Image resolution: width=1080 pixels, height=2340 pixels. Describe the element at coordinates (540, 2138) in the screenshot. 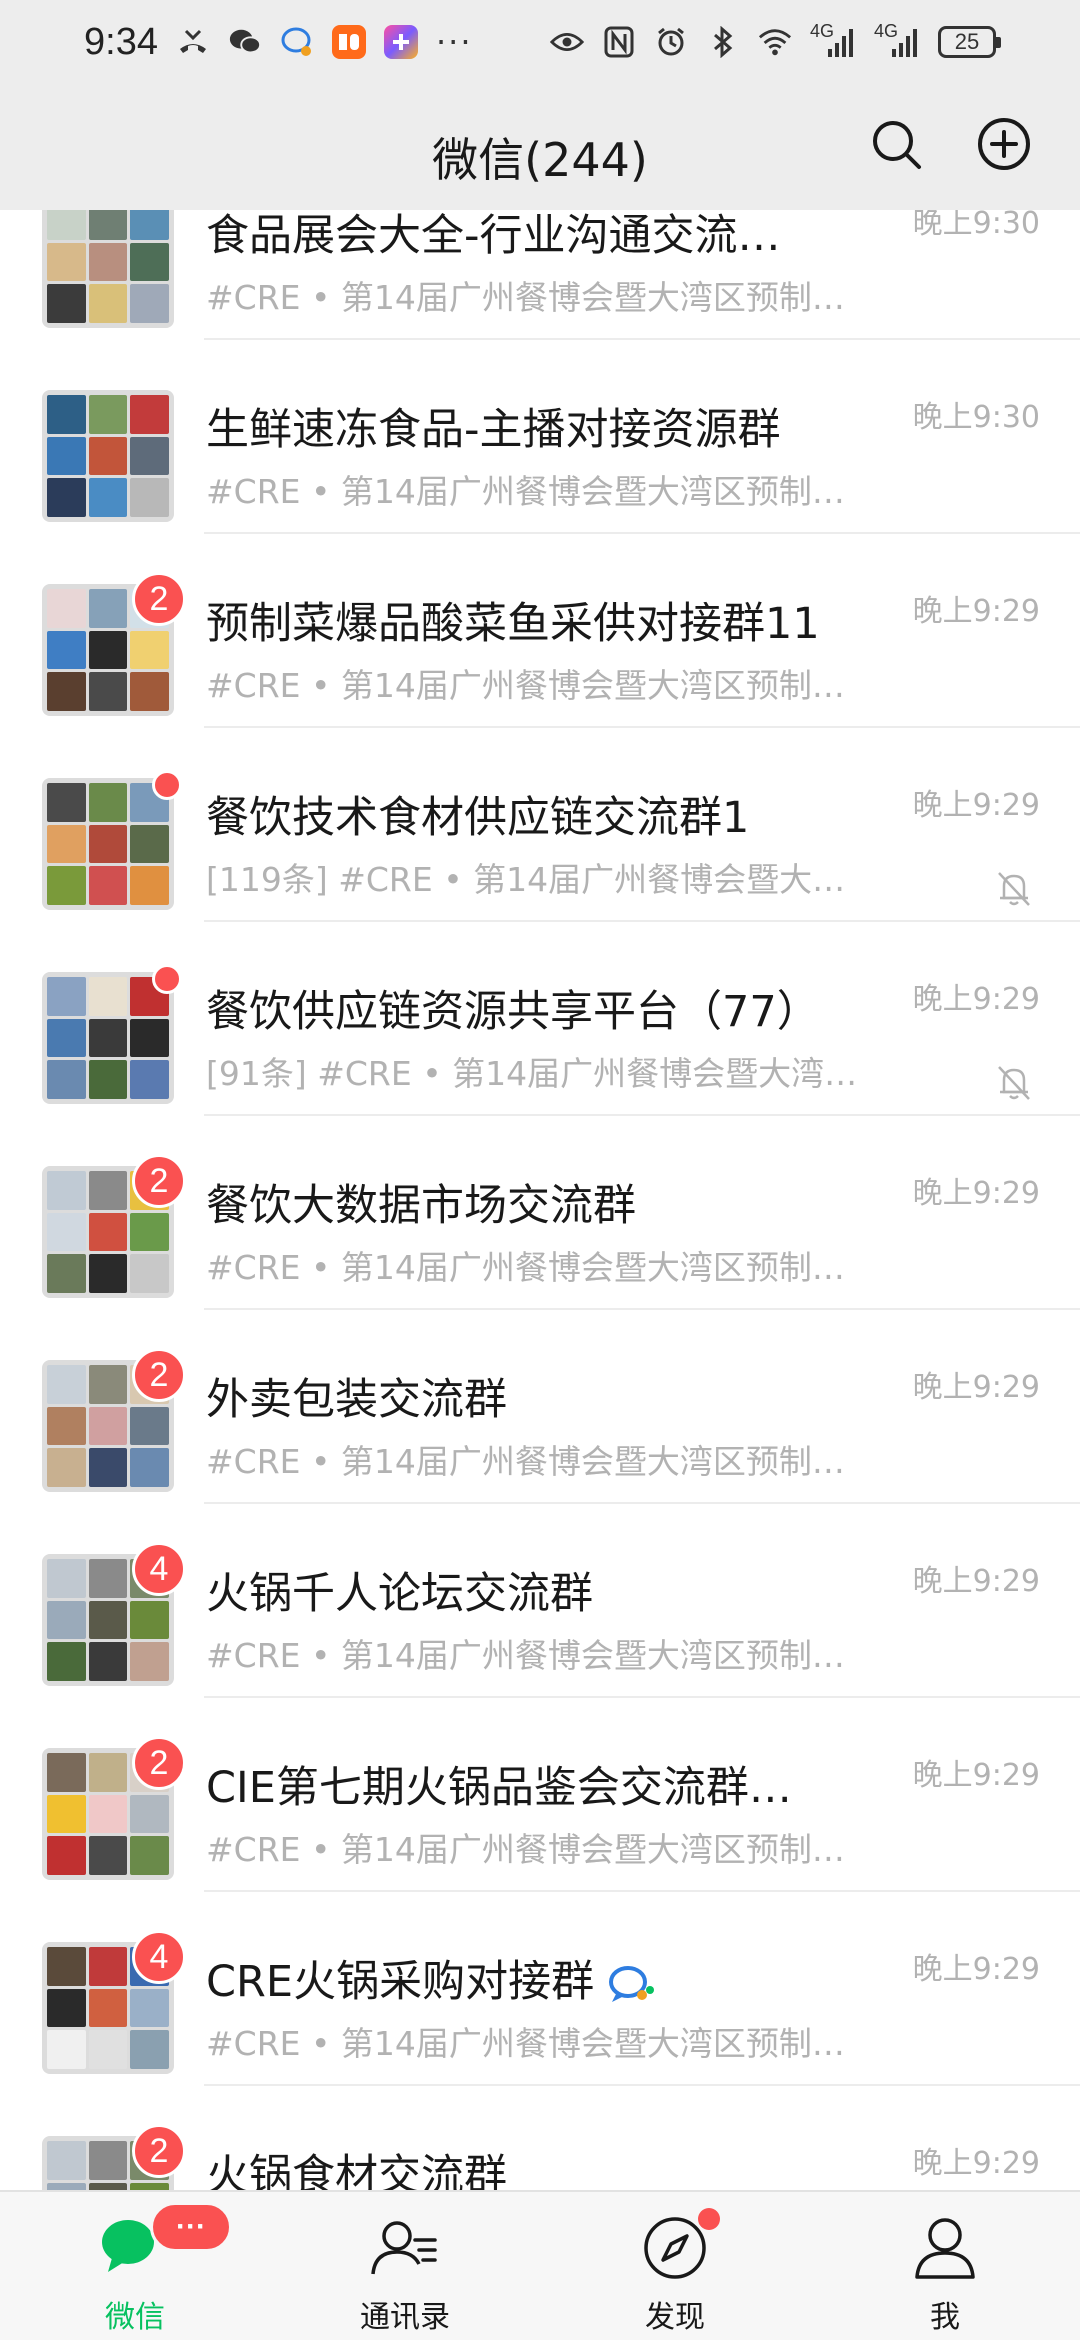

I see `chat-row: 2火锅食材交流群#CRE • 第14届广州餐博会暨大湾区预制…晚上9:29` at that location.